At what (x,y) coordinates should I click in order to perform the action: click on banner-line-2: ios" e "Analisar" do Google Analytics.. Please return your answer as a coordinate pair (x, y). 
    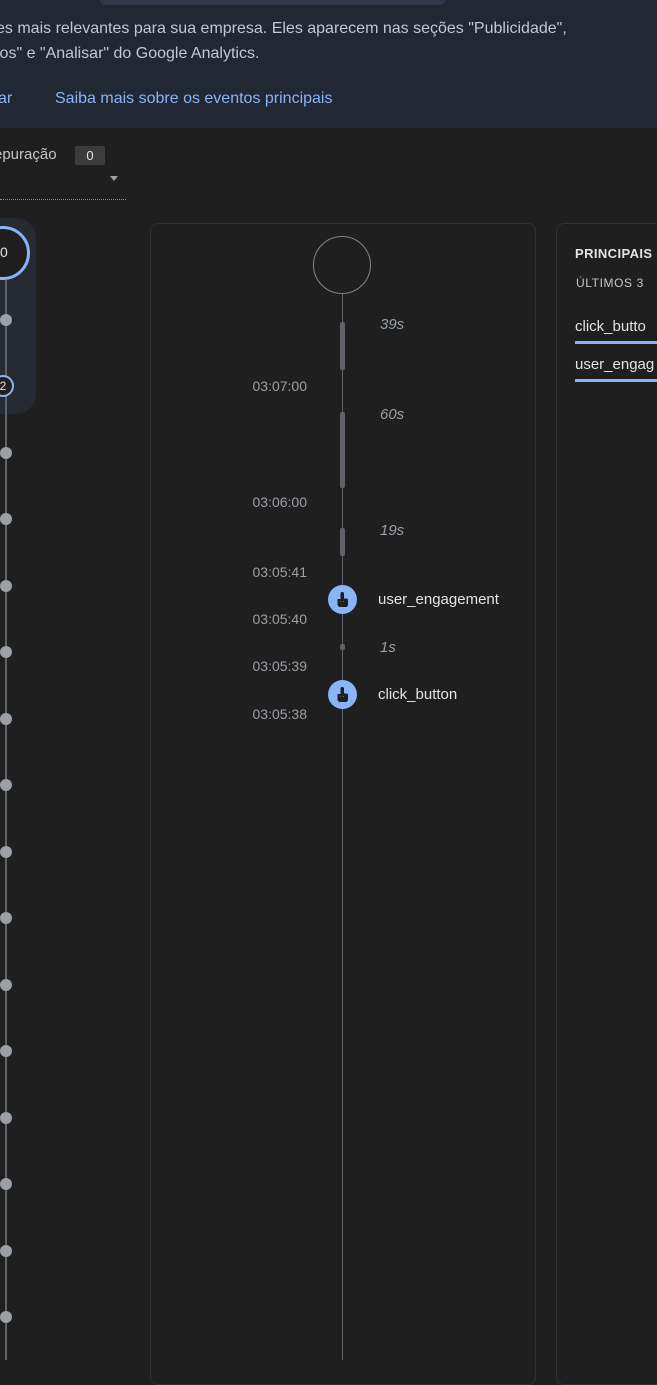
    Looking at the image, I should click on (130, 53).